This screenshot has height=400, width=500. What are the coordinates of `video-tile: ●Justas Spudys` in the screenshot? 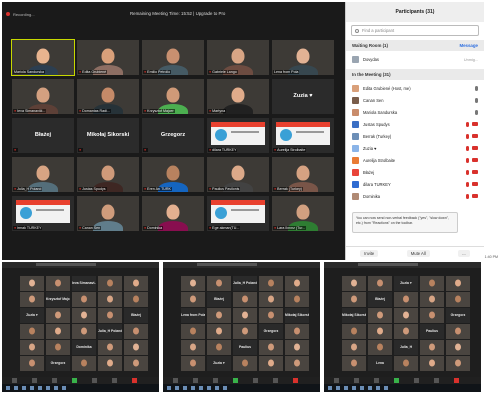 It's located at (108, 174).